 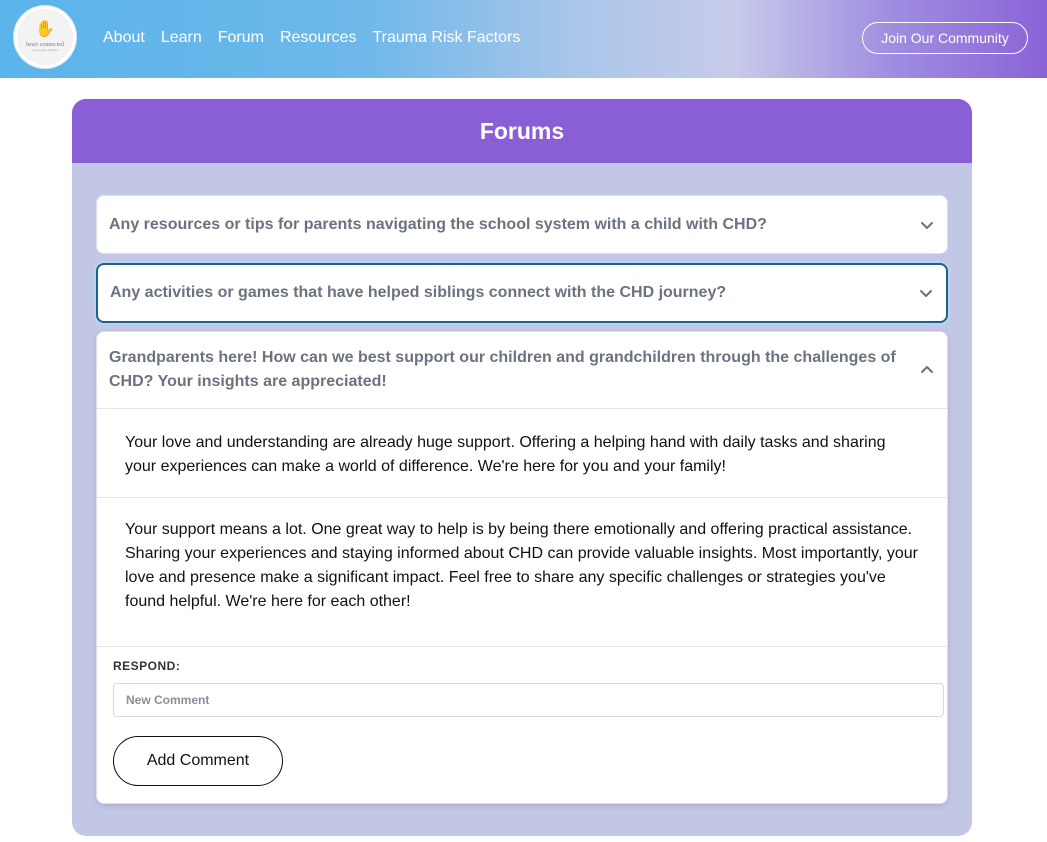 What do you see at coordinates (927, 369) in the screenshot?
I see `chevron-up-icon` at bounding box center [927, 369].